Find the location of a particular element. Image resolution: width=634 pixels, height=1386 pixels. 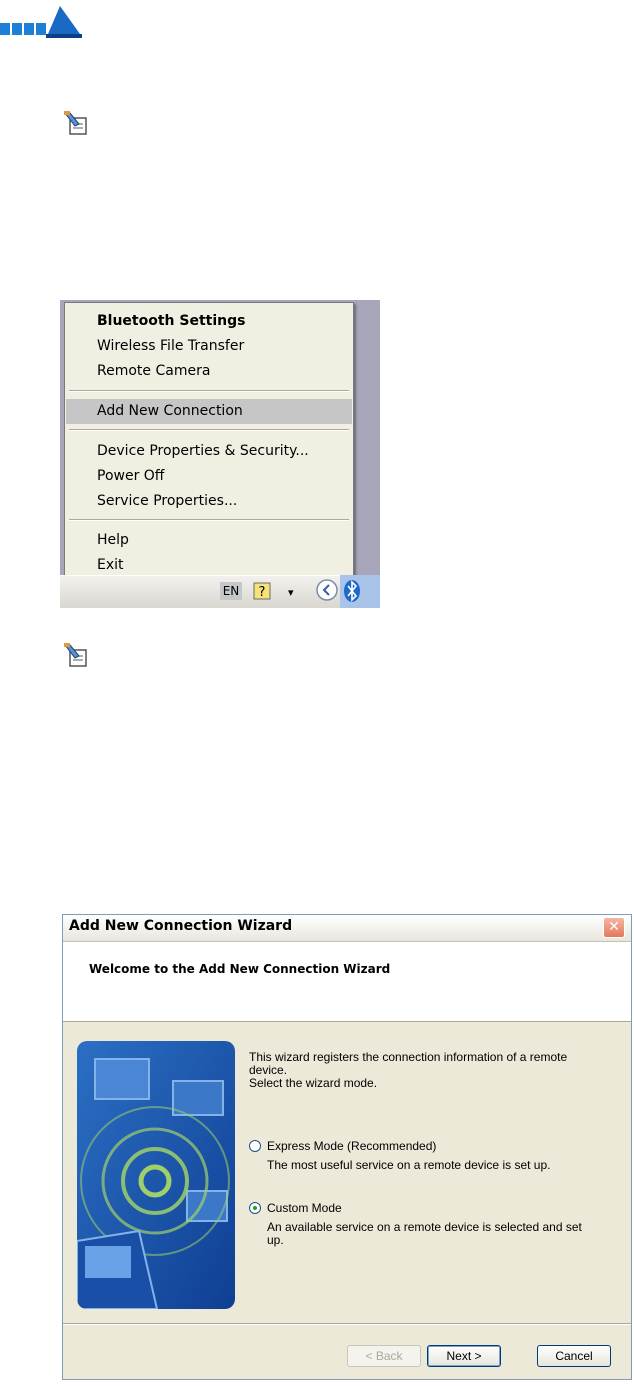

window-title-bar: Add New Connection Wizard ✕ is located at coordinates (347, 928).